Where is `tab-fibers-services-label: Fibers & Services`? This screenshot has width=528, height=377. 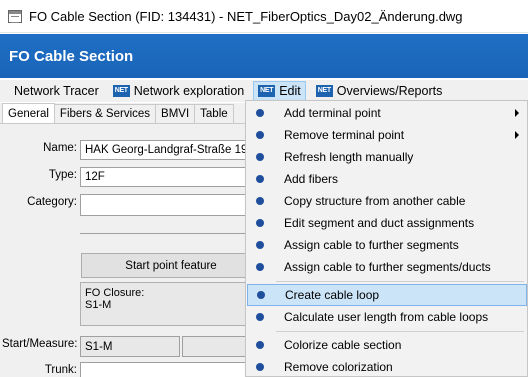
tab-fibers-services-label: Fibers & Services is located at coordinates (105, 114).